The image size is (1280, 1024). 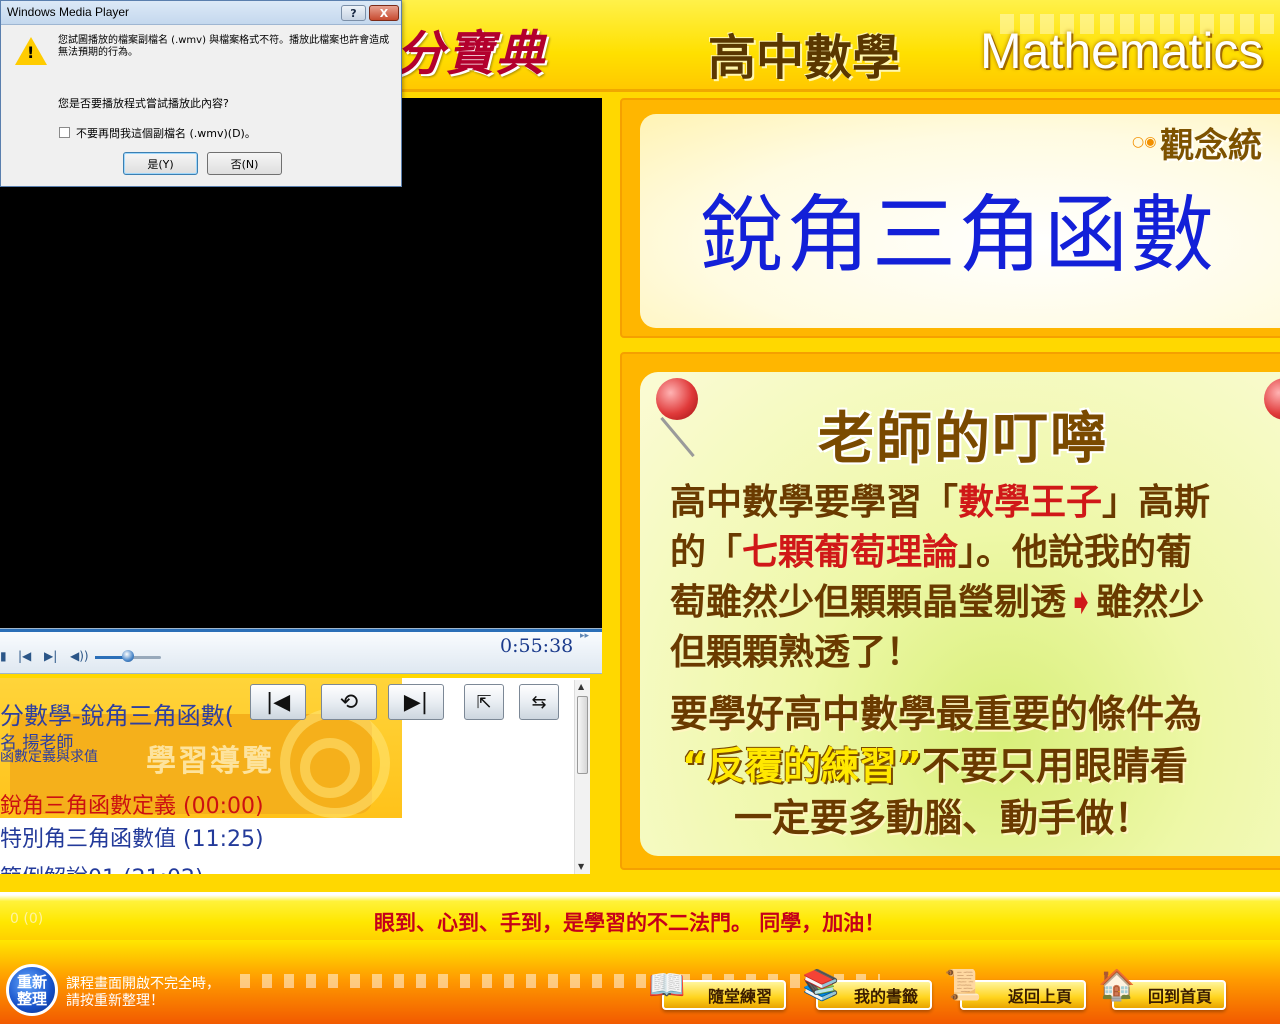 What do you see at coordinates (958, 235) in the screenshot?
I see `lesson-title: 銳角三角函數` at bounding box center [958, 235].